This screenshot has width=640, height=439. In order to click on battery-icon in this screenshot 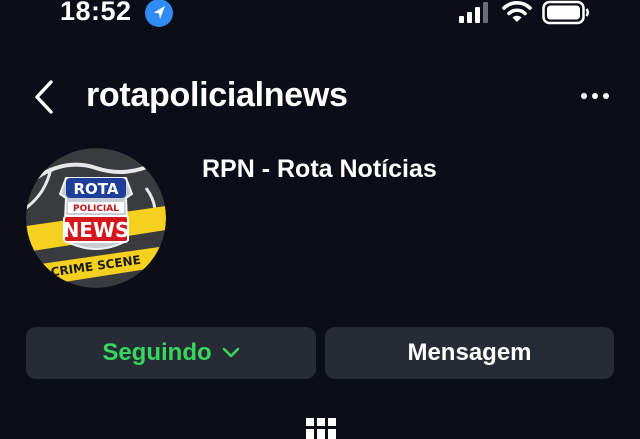, I will do `click(565, 12)`.